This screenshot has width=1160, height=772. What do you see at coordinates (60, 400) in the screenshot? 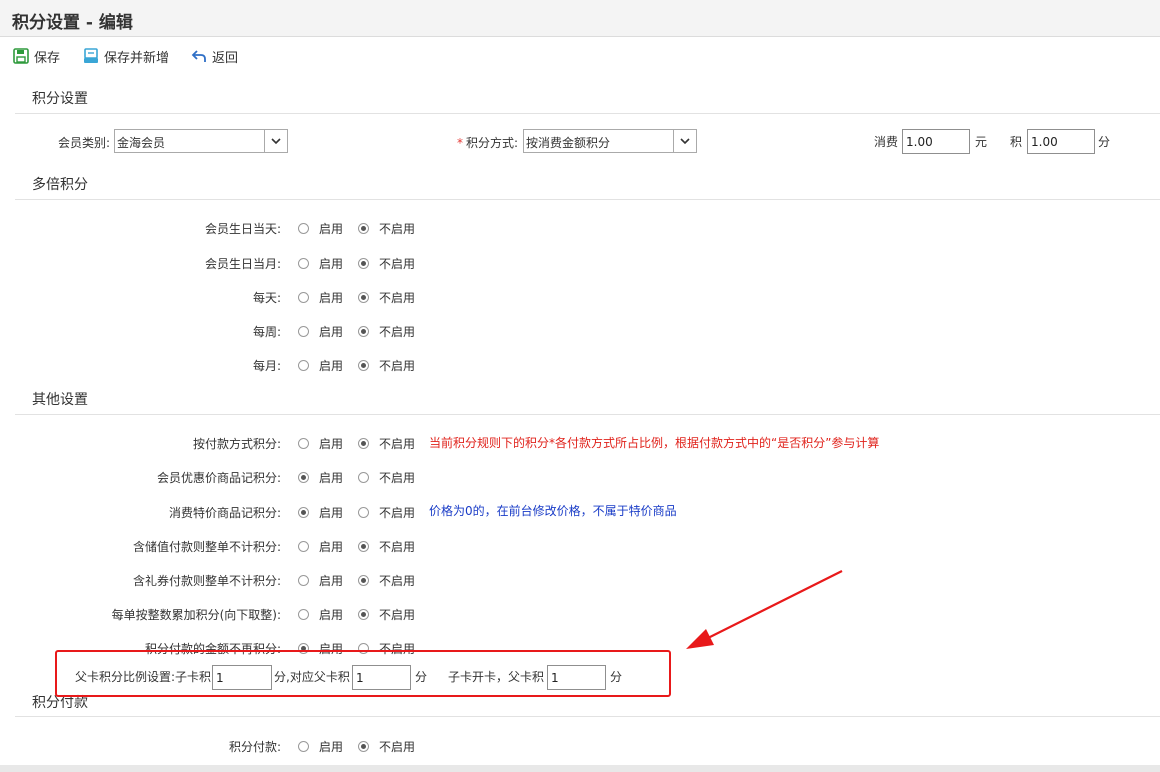
I see `section-title-other: 其他设置` at bounding box center [60, 400].